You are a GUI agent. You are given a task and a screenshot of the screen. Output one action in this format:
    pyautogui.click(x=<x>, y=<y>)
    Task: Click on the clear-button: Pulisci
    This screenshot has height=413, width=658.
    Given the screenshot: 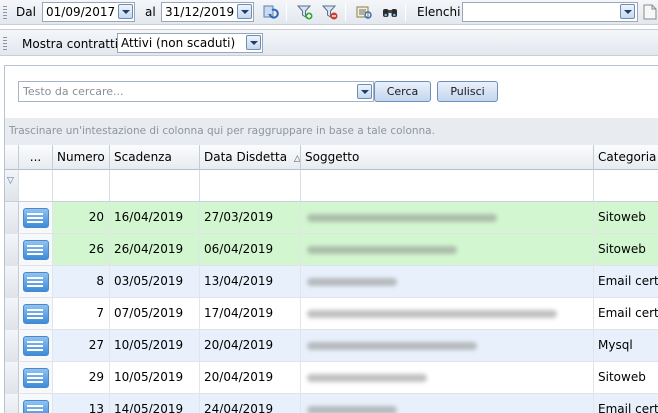 What is the action you would take?
    pyautogui.click(x=467, y=91)
    